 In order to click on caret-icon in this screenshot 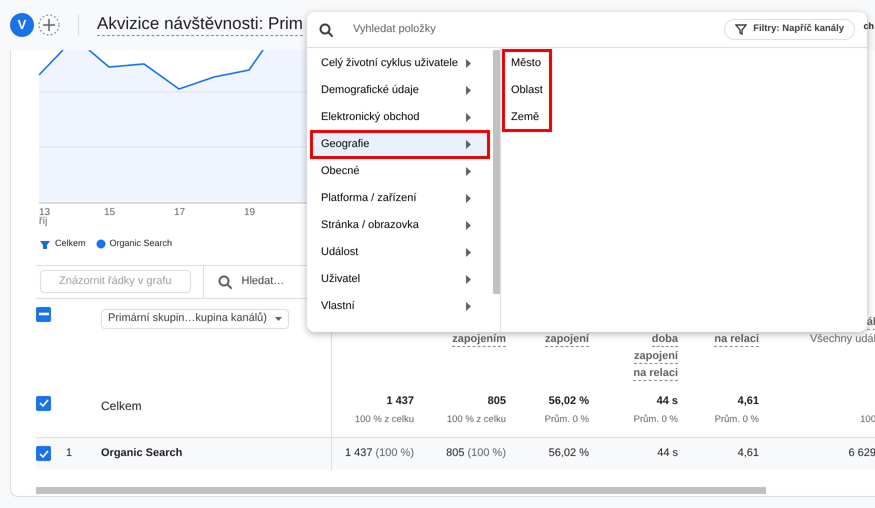, I will do `click(278, 318)`.